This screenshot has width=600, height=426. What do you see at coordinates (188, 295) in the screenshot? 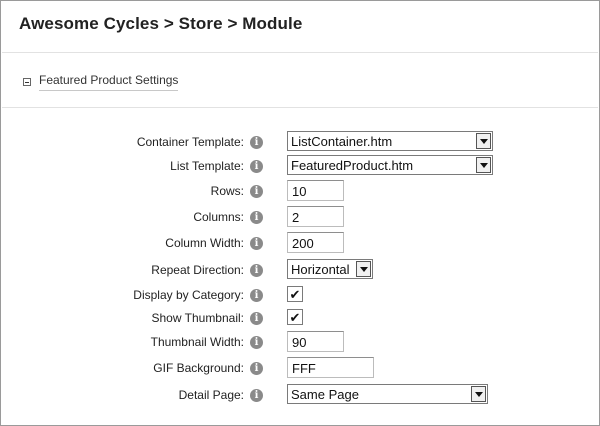
I see `display-by-category-label: Display by Category:` at bounding box center [188, 295].